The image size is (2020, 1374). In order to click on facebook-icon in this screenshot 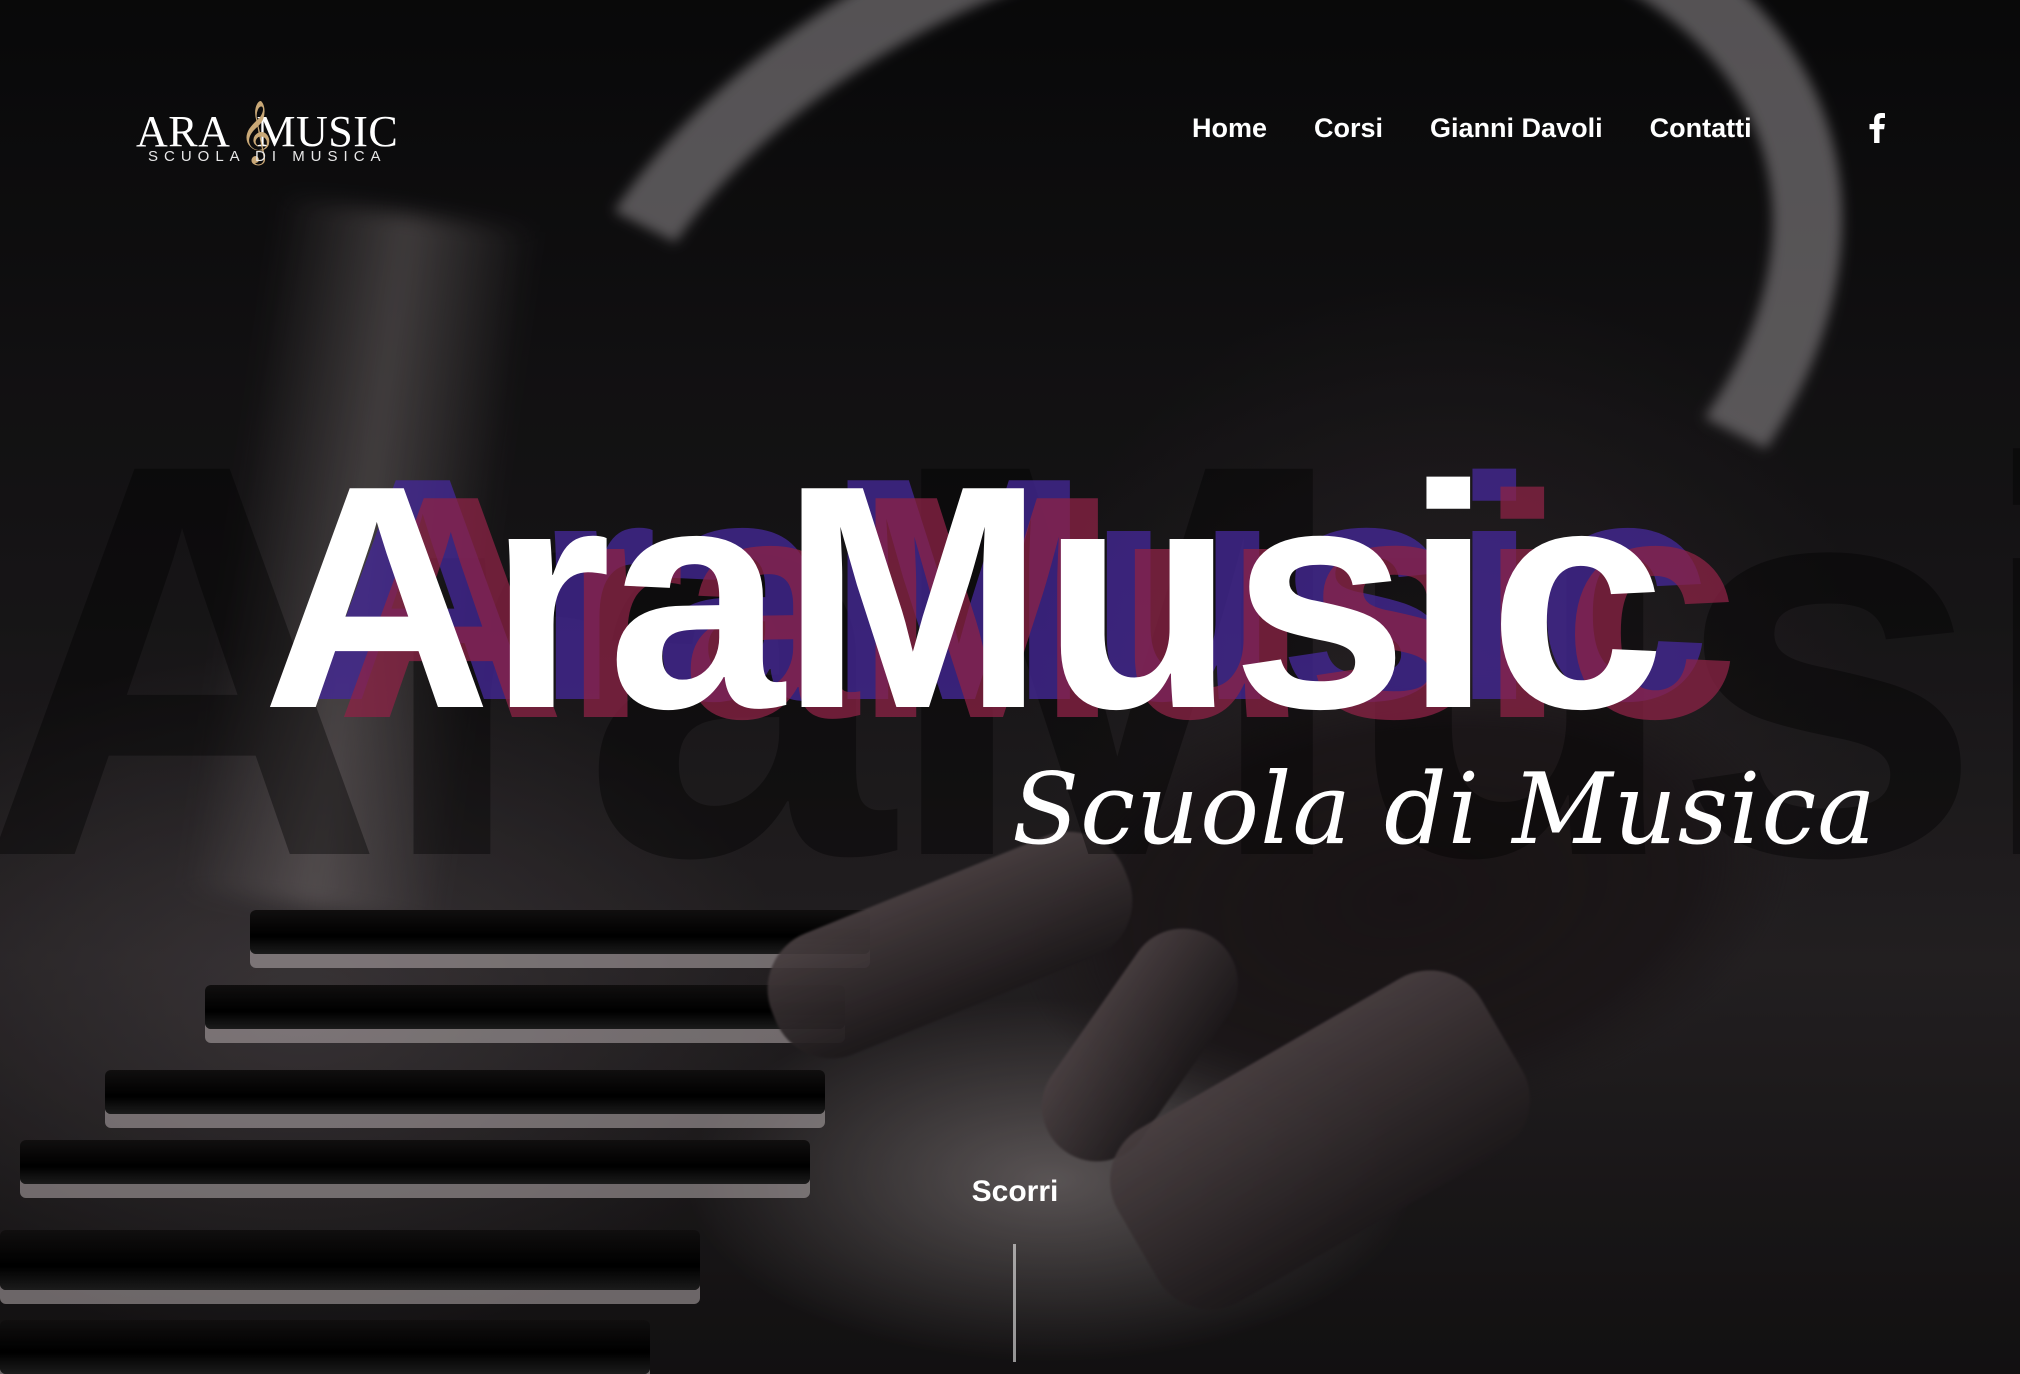, I will do `click(1877, 128)`.